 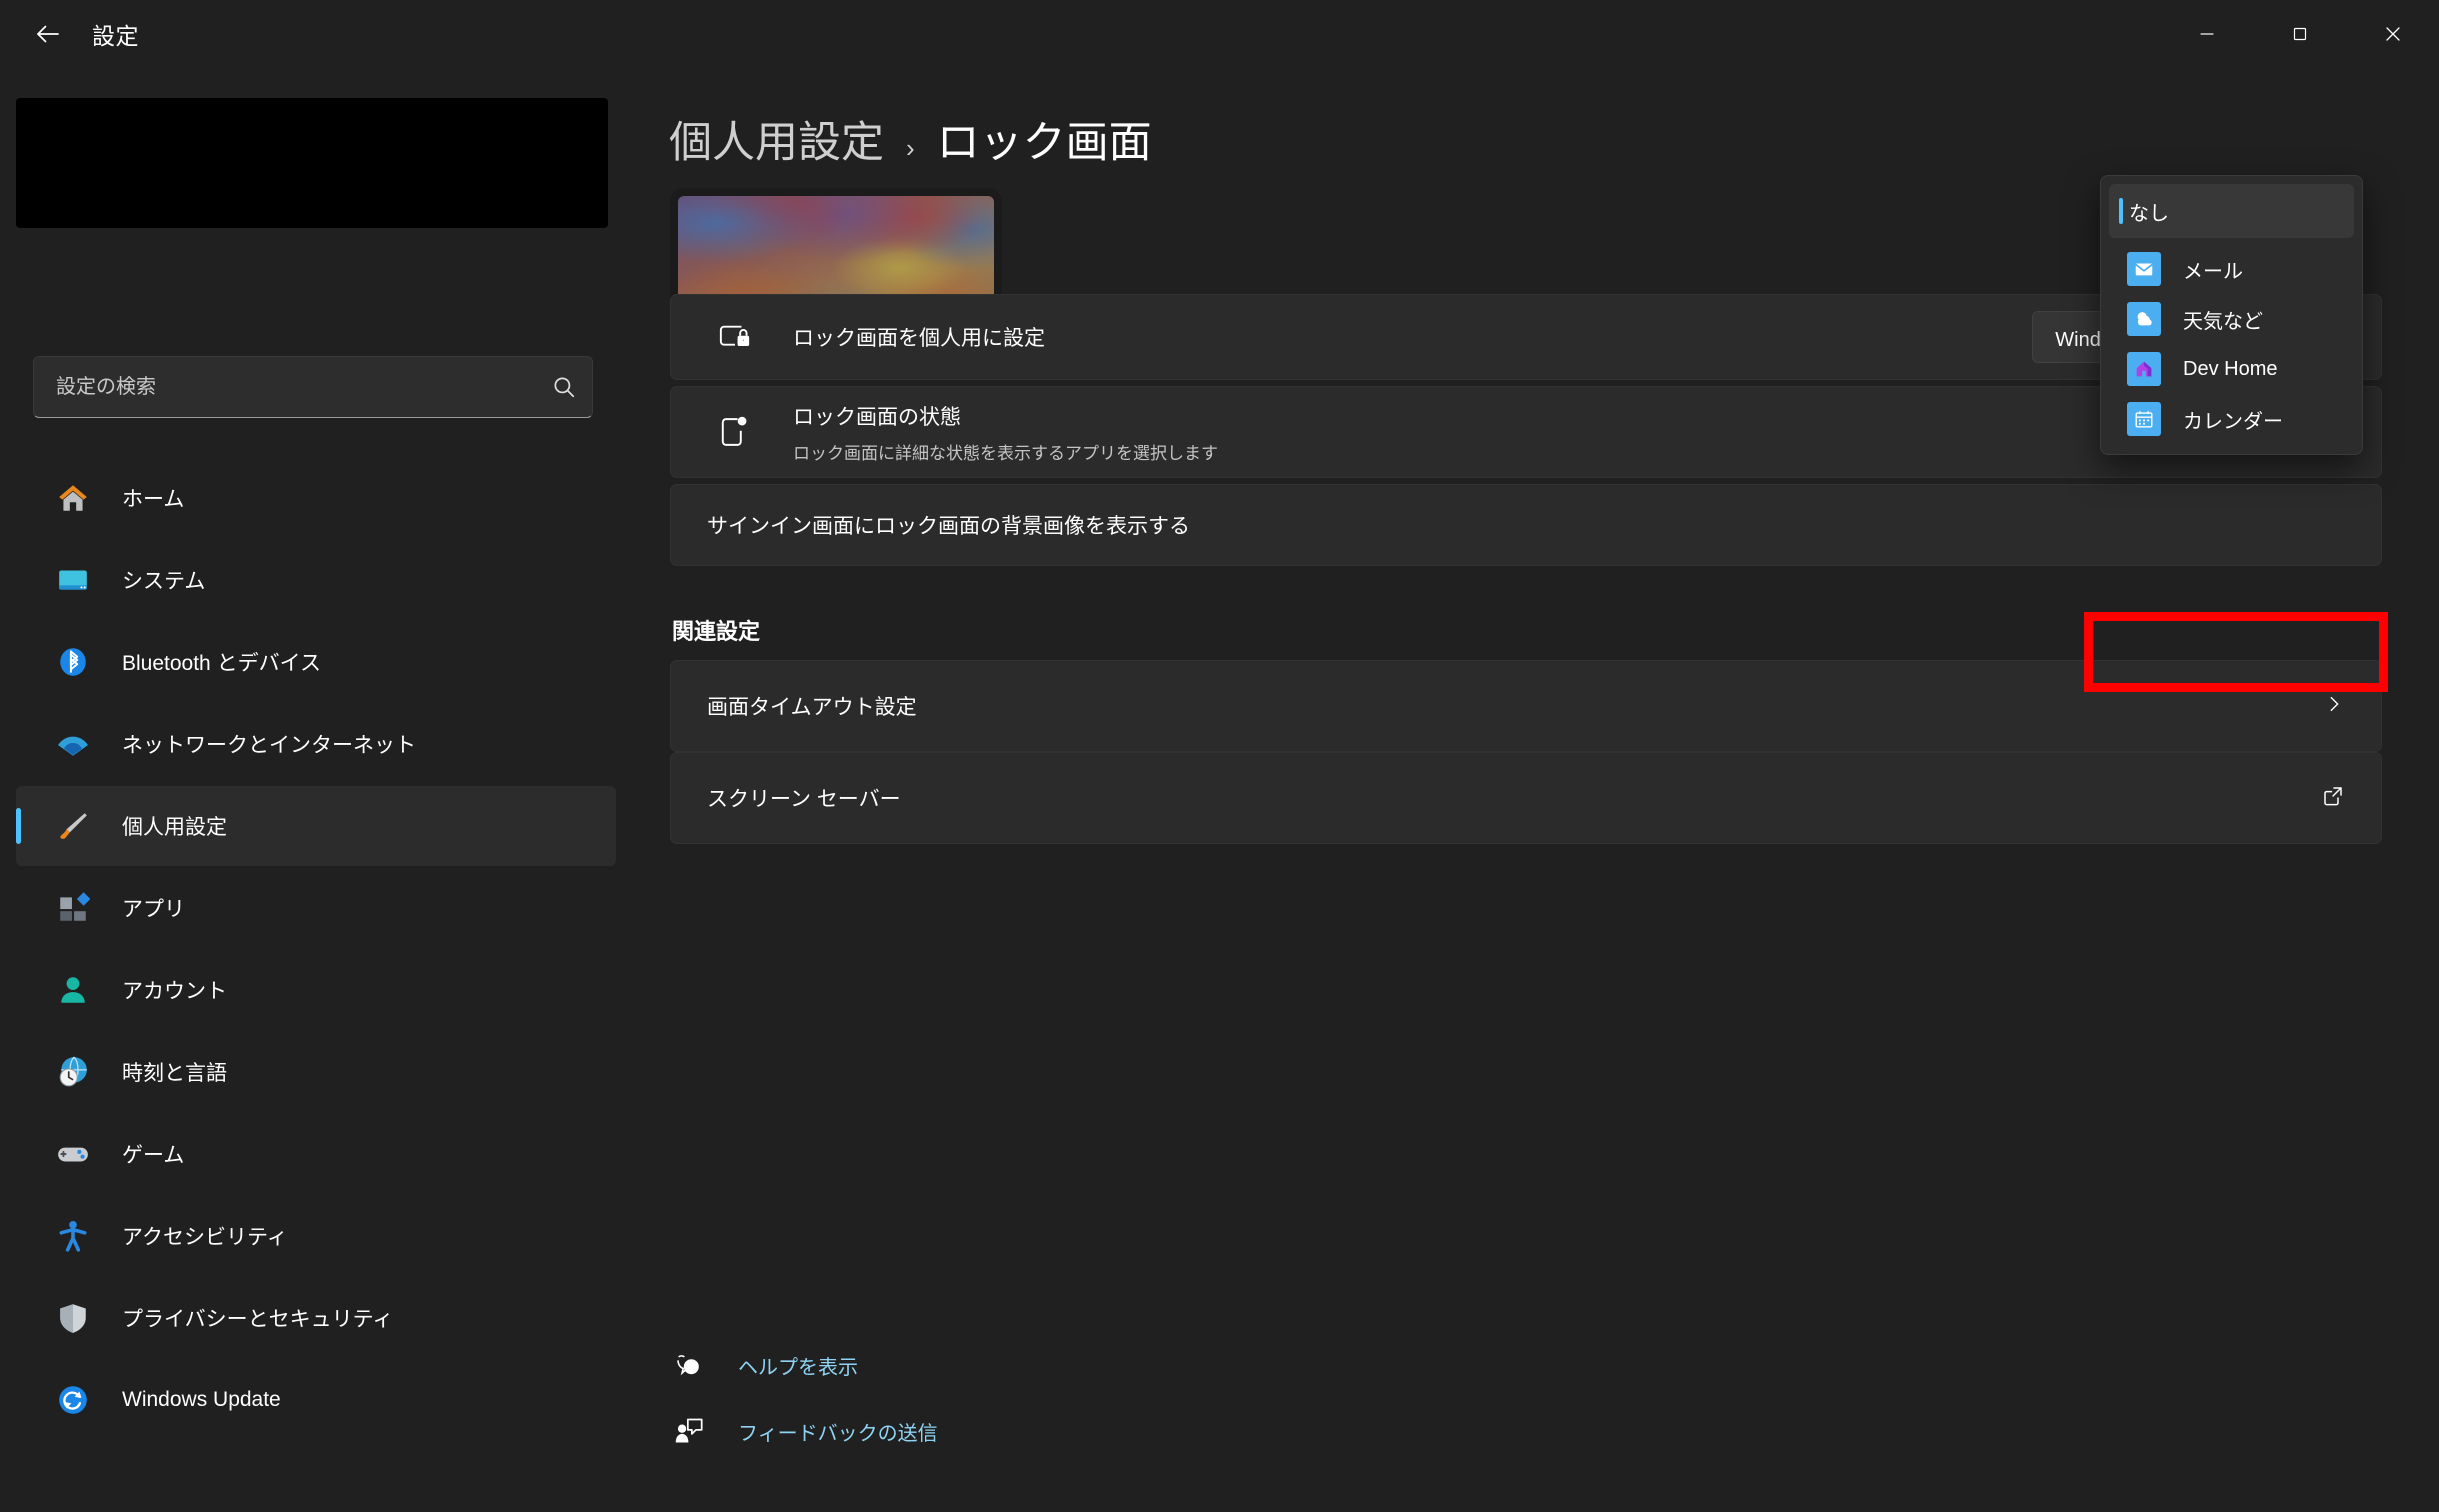 What do you see at coordinates (838, 1433) in the screenshot?
I see `footer-link-label: フィードバックの送信` at bounding box center [838, 1433].